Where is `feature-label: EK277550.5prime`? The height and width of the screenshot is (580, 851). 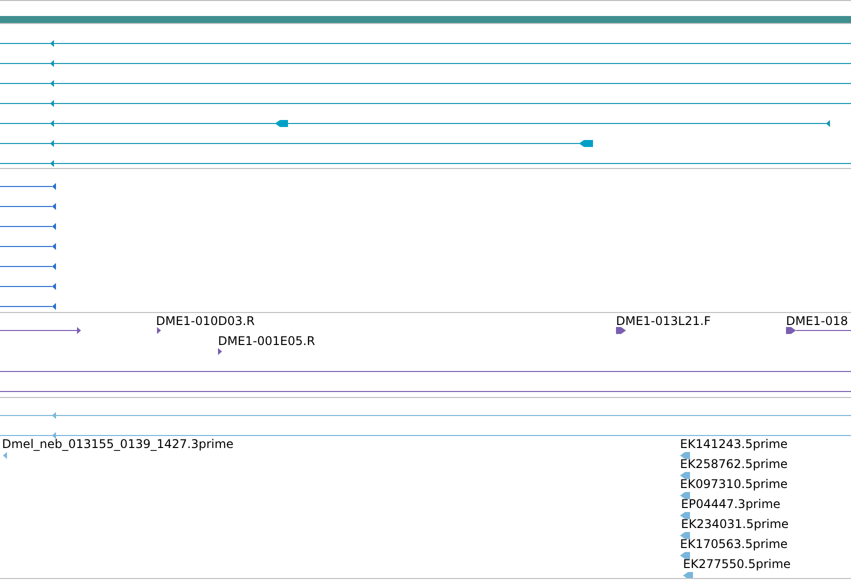
feature-label: EK277550.5prime is located at coordinates (737, 564).